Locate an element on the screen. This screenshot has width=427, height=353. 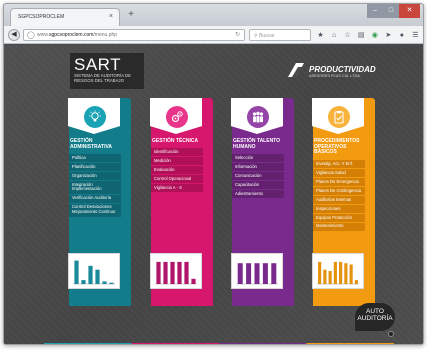
back-button: ◀ is located at coordinates (14, 35).